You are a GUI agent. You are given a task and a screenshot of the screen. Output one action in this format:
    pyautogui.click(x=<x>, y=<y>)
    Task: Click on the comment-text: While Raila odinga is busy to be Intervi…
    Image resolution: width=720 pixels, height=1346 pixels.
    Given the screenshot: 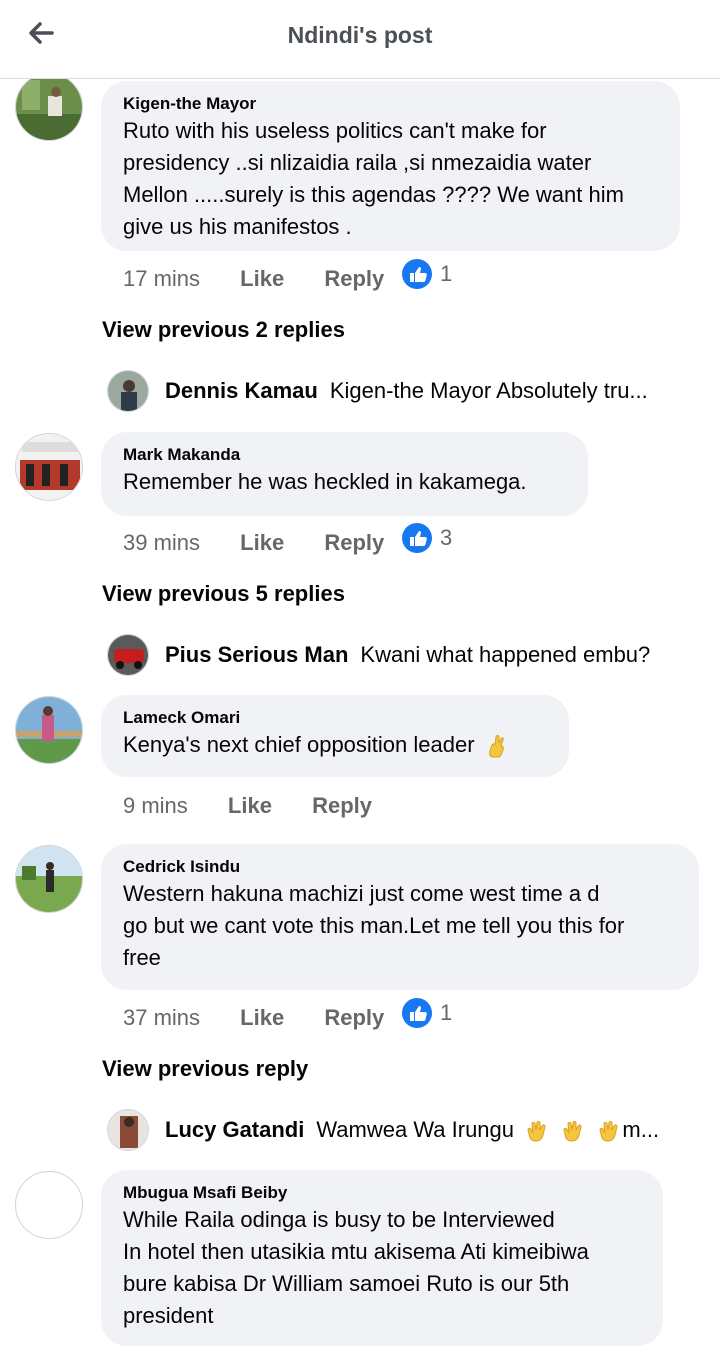 What is the action you would take?
    pyautogui.click(x=382, y=1268)
    